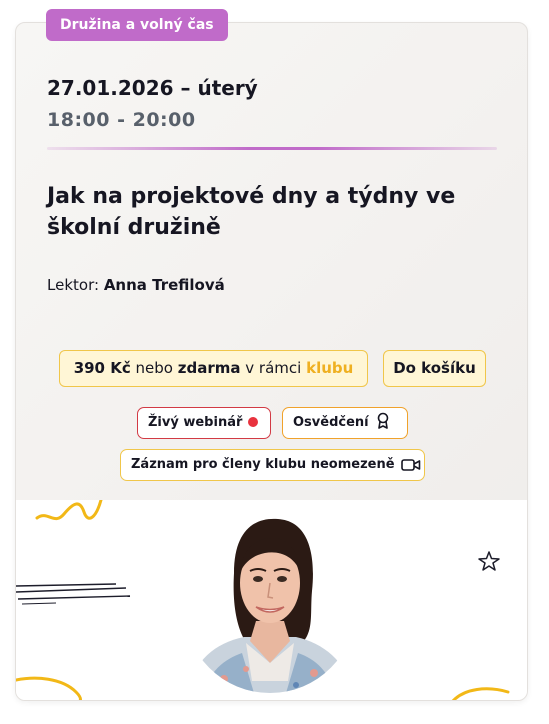  I want to click on recording-badge: Záznam pro členy klubu neomezeně, so click(272, 465).